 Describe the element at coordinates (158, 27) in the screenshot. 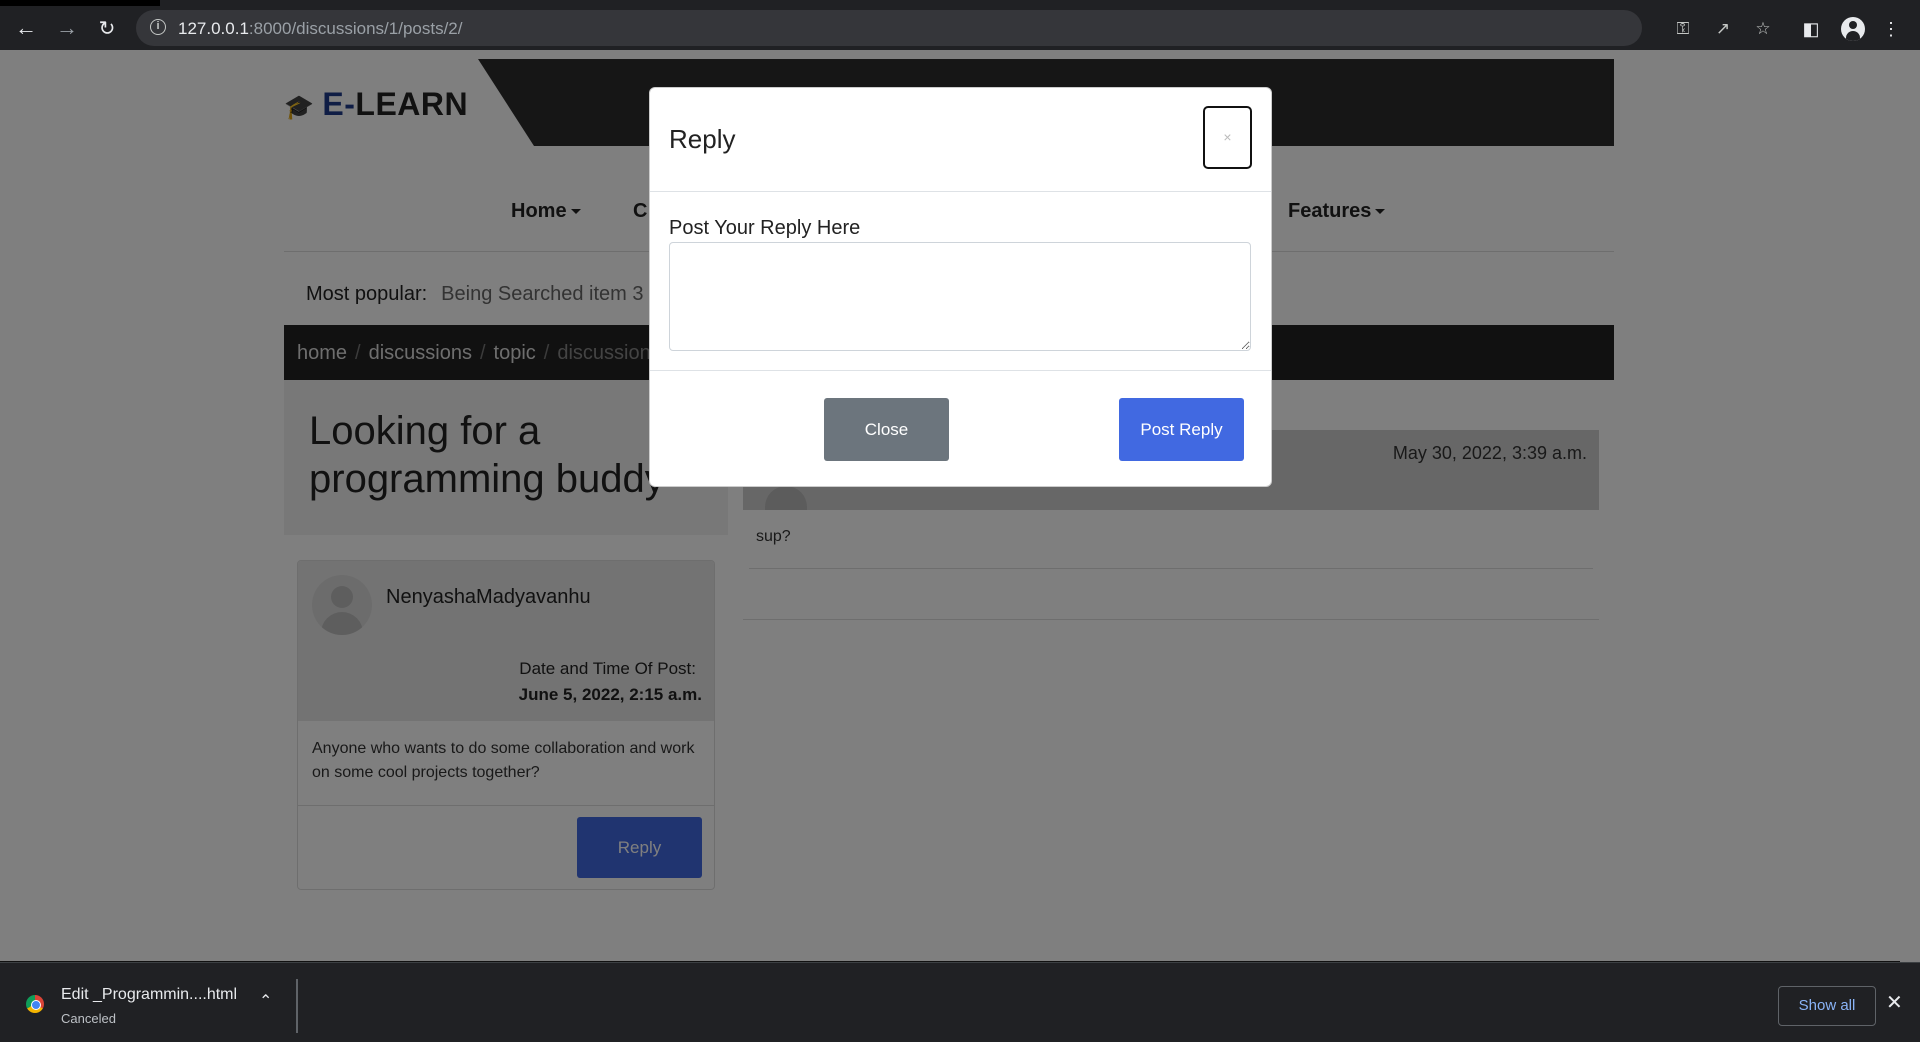

I see `site-info-icon: i` at that location.